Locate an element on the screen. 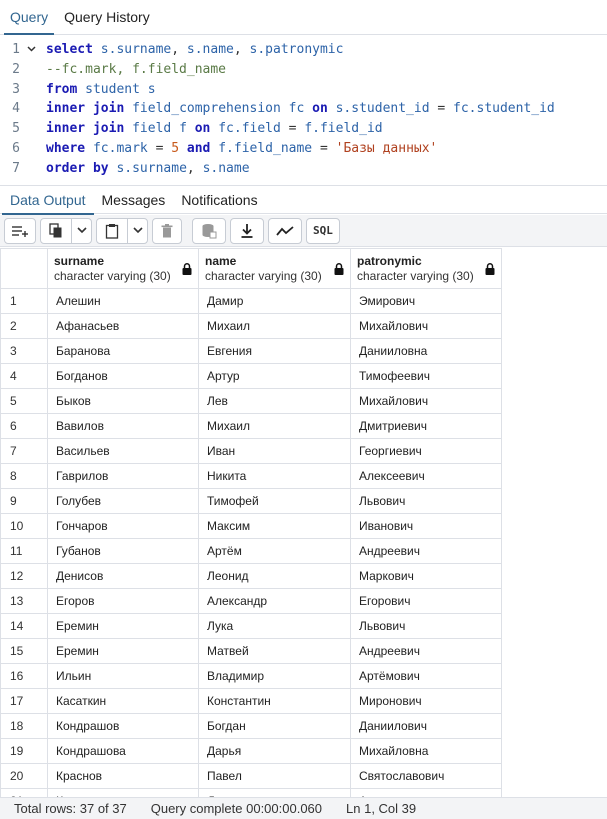 This screenshot has width=607, height=819. cell-surname: Касаткин is located at coordinates (123, 701).